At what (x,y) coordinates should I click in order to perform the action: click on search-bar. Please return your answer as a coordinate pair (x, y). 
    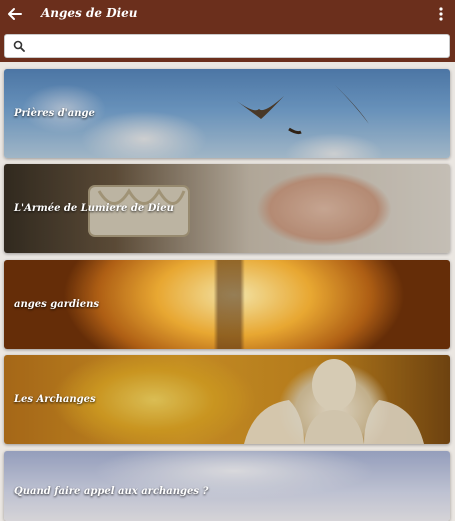
    Looking at the image, I should click on (227, 46).